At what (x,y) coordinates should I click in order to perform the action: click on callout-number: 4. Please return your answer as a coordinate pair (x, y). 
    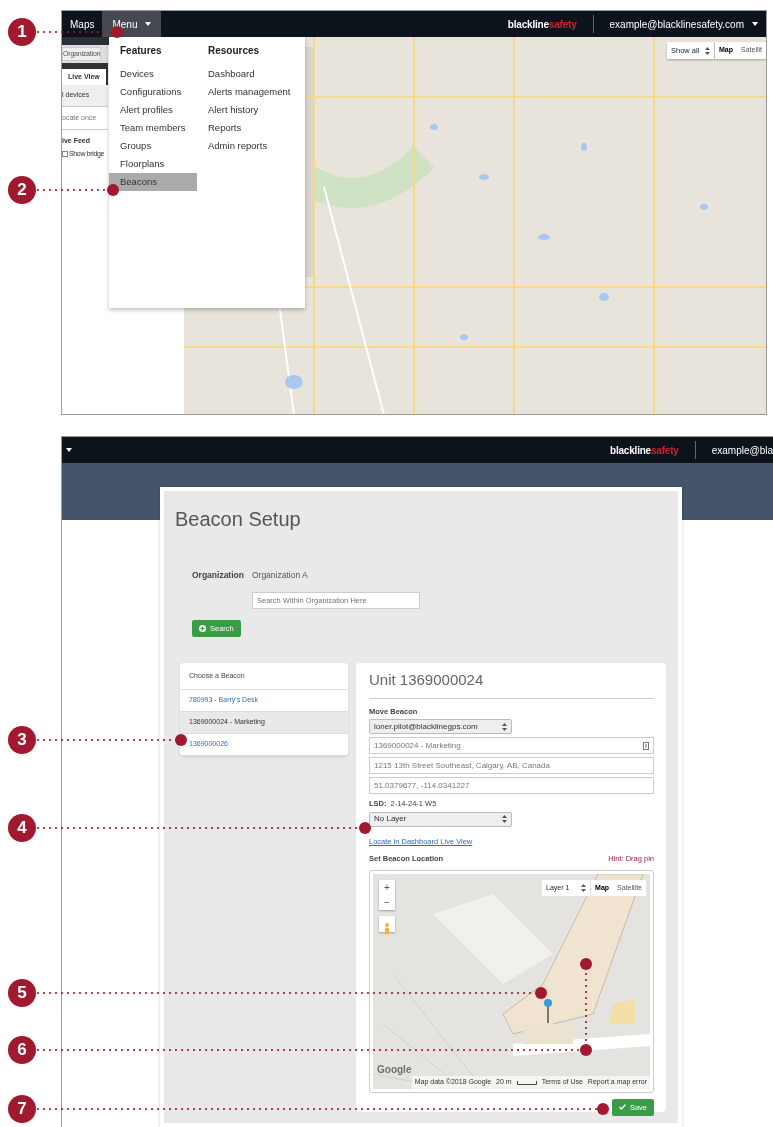
    Looking at the image, I should click on (22, 828).